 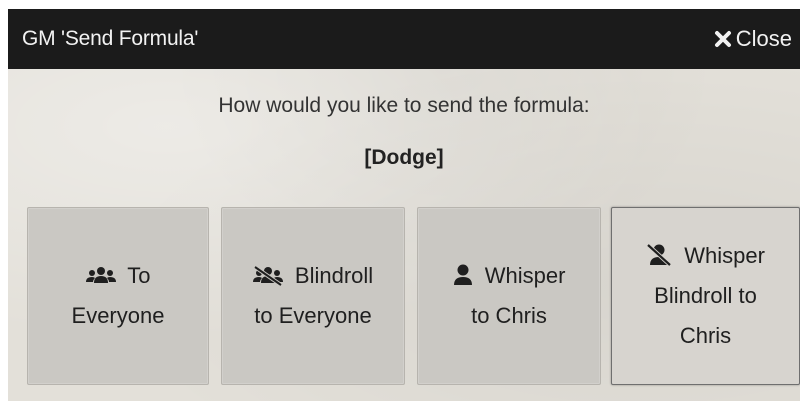 I want to click on close-icon, so click(x=723, y=39).